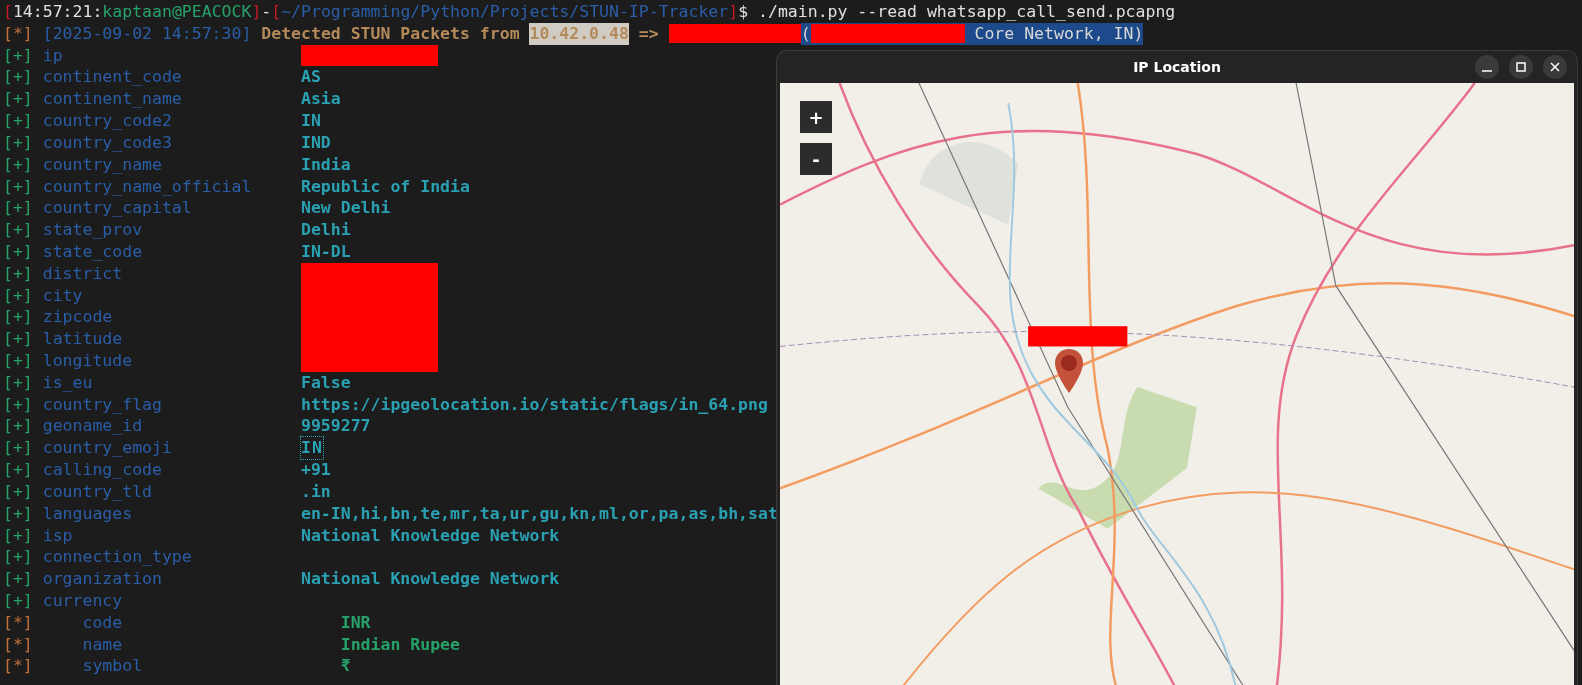  What do you see at coordinates (92, 251) in the screenshot?
I see `field-key: state_code` at bounding box center [92, 251].